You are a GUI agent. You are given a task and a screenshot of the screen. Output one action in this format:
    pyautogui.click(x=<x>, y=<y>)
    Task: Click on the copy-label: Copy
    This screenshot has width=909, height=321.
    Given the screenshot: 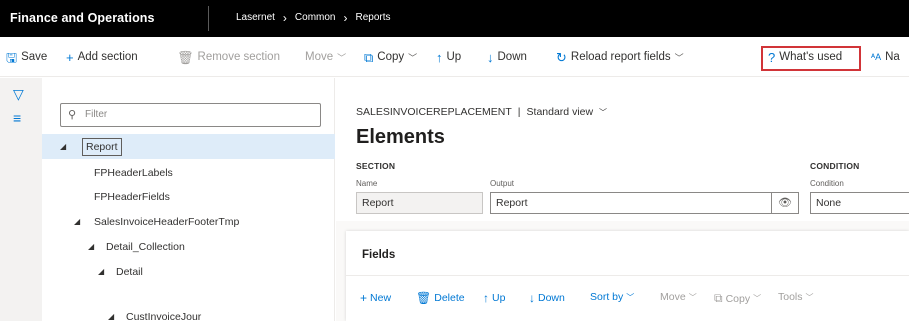 What is the action you would take?
    pyautogui.click(x=391, y=57)
    